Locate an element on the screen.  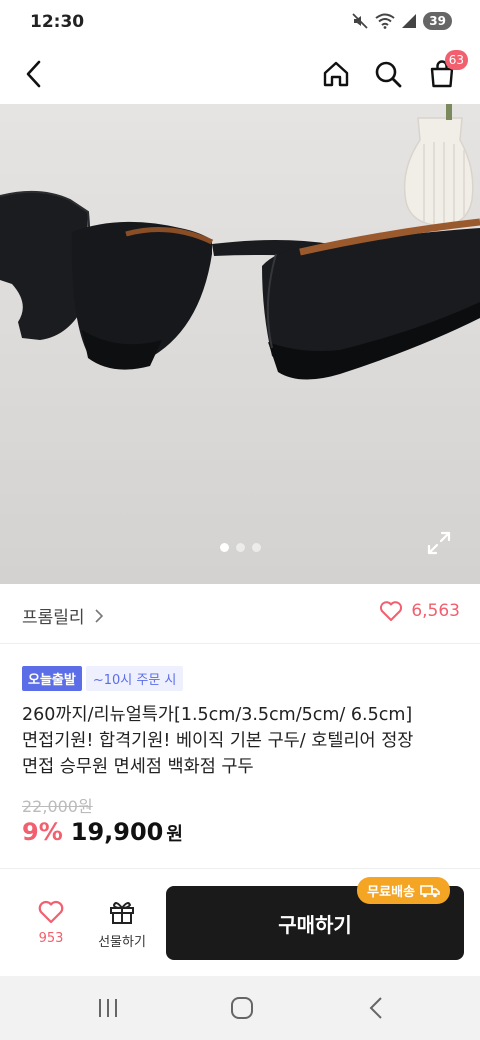
recent-apps-icon is located at coordinates (108, 1008).